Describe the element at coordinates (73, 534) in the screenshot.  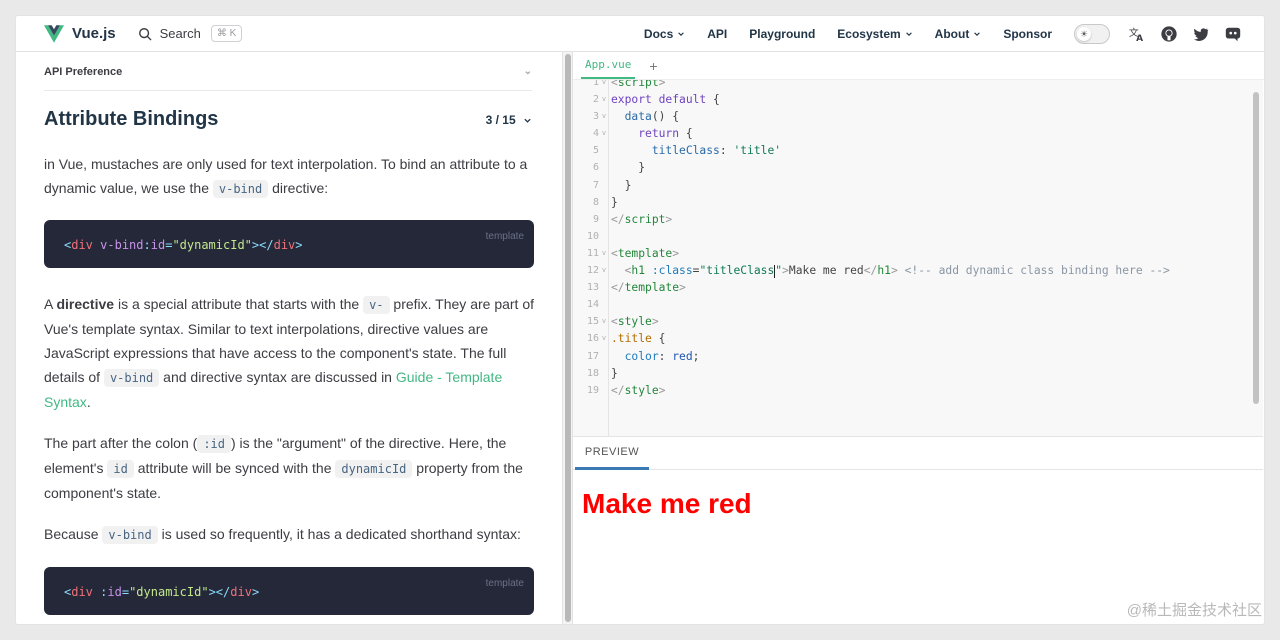
I see `text: Because` at that location.